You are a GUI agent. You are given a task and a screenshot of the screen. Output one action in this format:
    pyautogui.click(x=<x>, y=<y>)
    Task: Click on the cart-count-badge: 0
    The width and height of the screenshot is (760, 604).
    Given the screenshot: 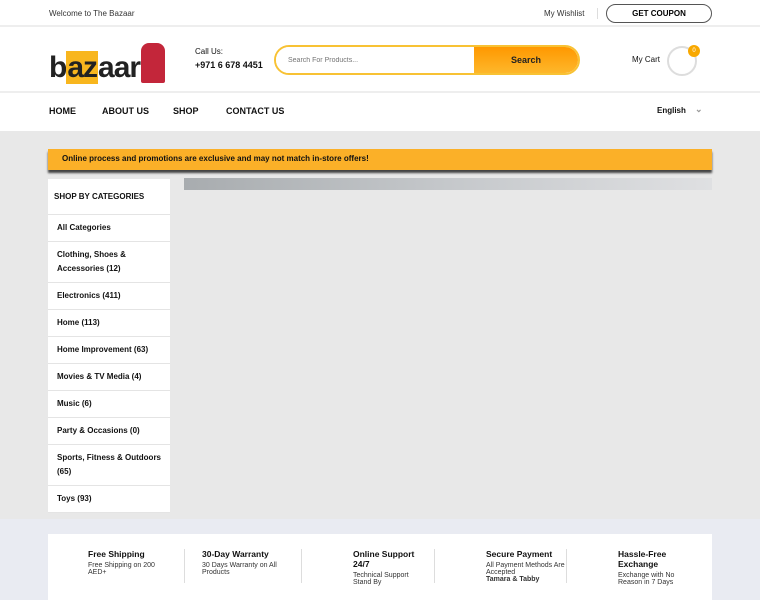 What is the action you would take?
    pyautogui.click(x=694, y=51)
    